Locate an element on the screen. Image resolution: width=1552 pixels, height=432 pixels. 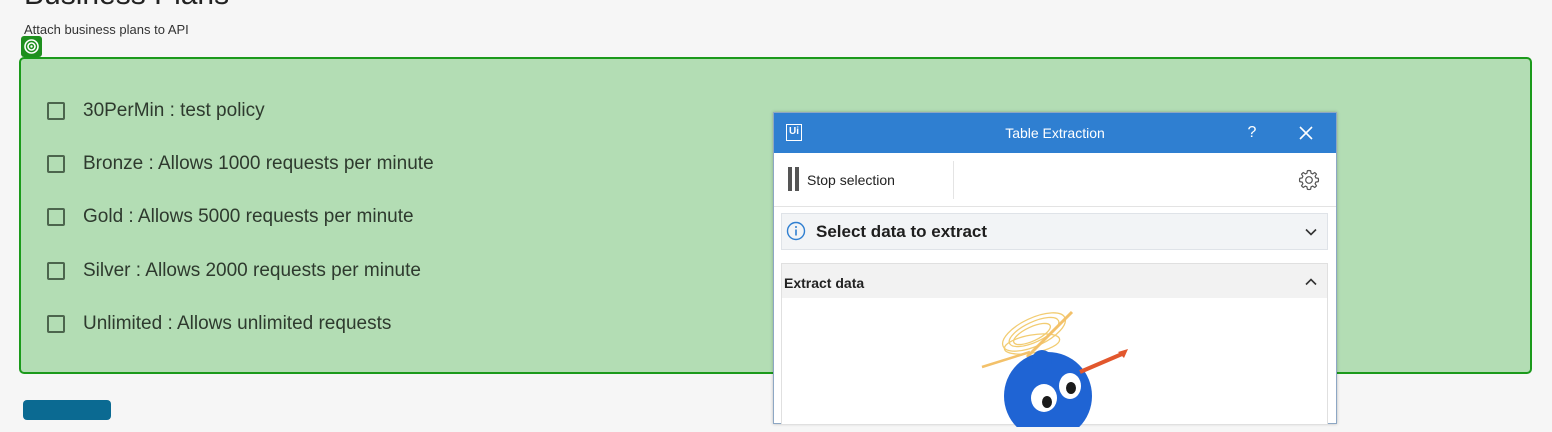
plan-label: Bronze : Allows 1000 requests per minute is located at coordinates (258, 163).